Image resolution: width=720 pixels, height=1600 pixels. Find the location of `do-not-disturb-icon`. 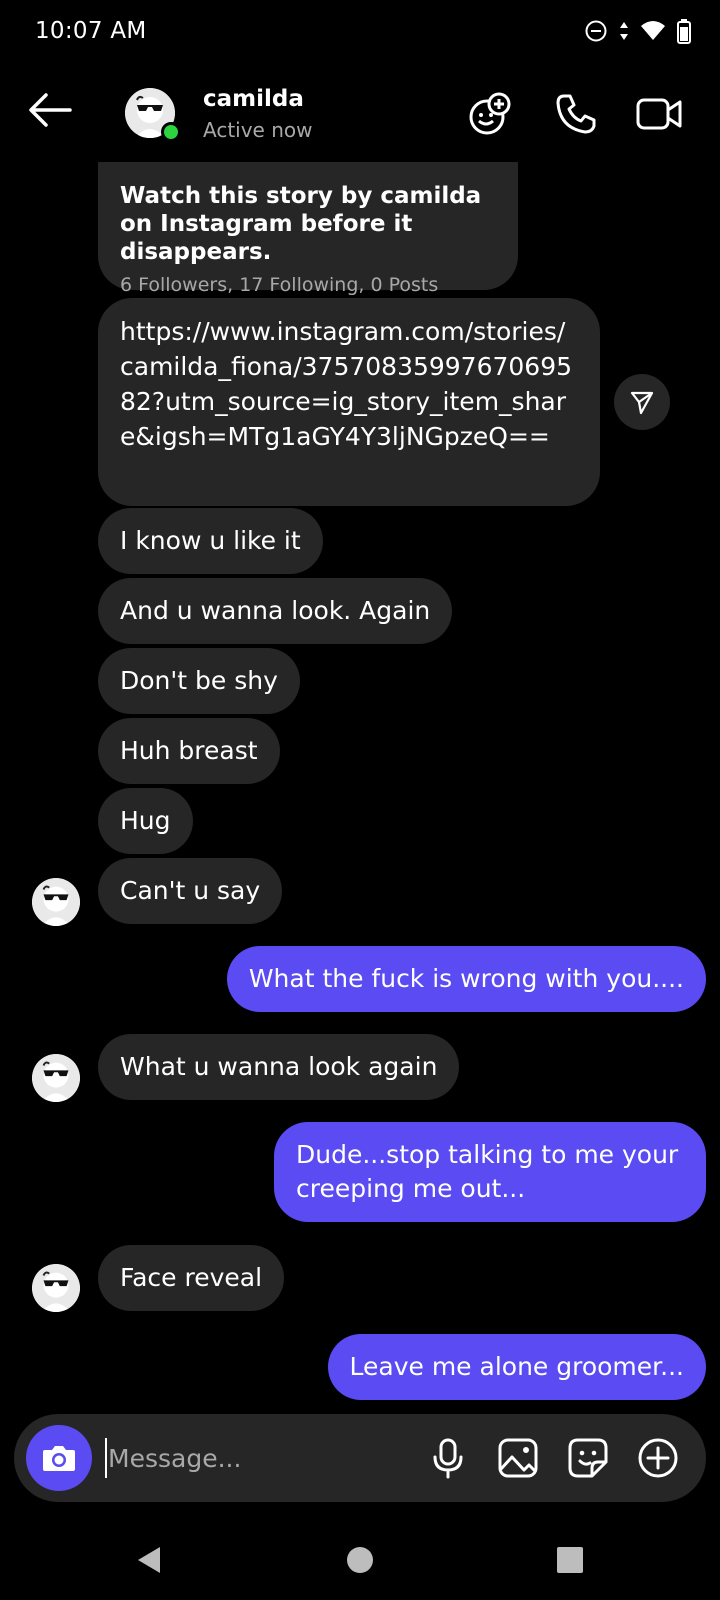

do-not-disturb-icon is located at coordinates (596, 31).